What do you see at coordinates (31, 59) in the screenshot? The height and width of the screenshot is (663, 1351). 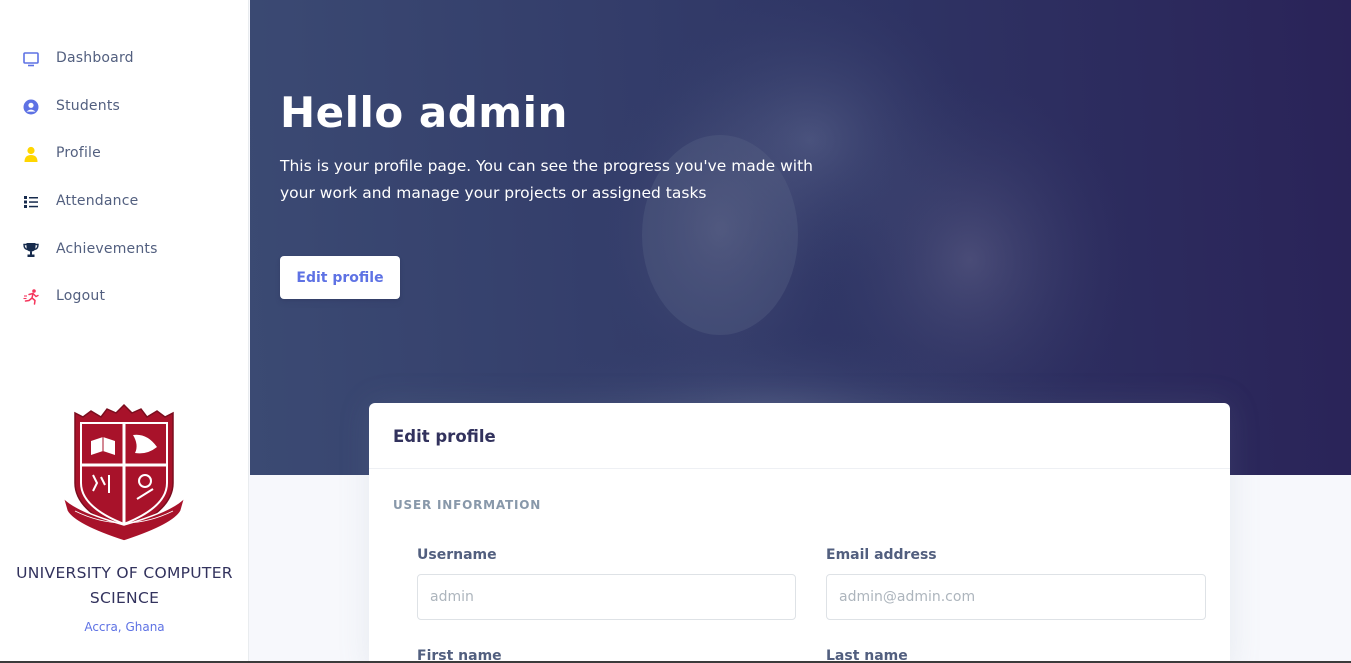 I see `tv-icon` at bounding box center [31, 59].